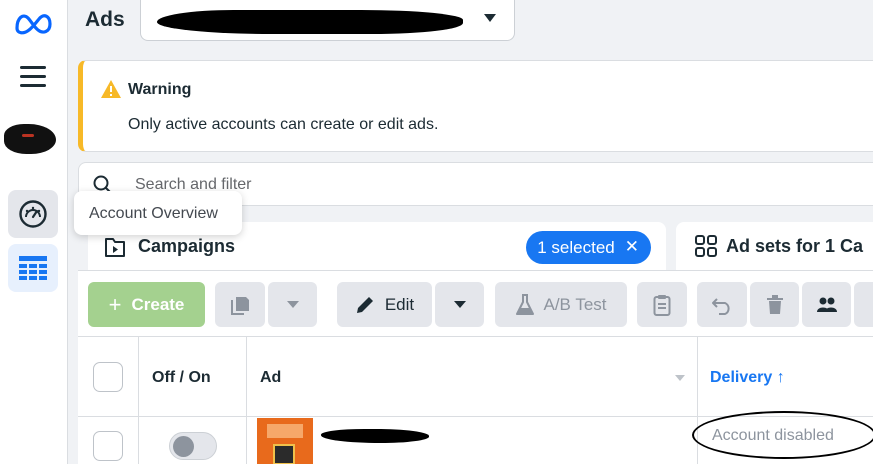  I want to click on duplicate-button, so click(240, 304).